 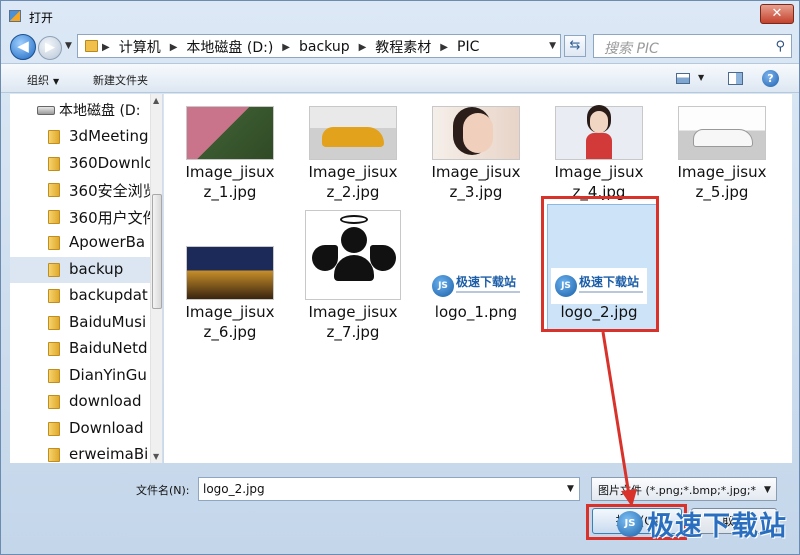 I want to click on sidebar-item-label: BaiduNetd, so click(x=108, y=348).